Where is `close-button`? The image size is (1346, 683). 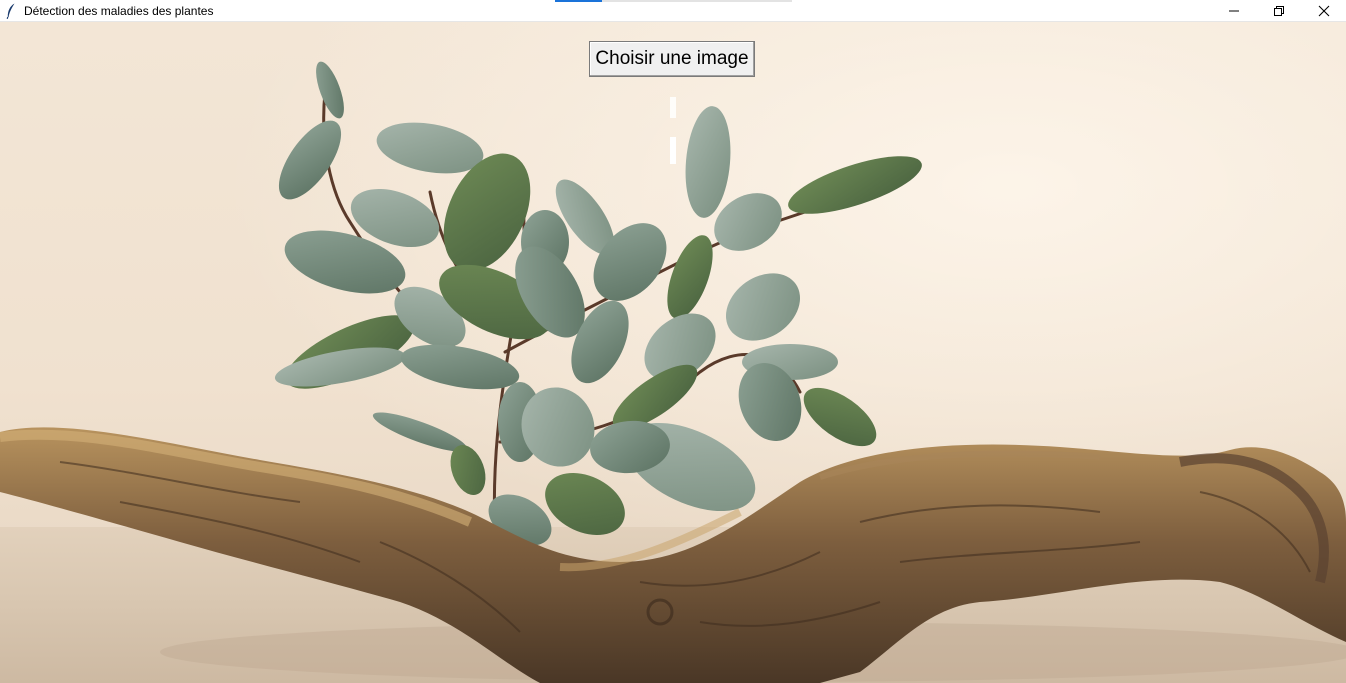
close-button is located at coordinates (1323, 11).